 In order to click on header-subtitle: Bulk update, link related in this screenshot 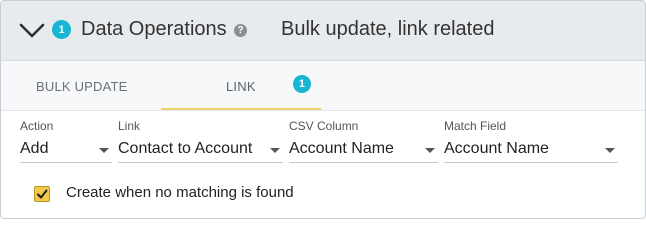, I will do `click(388, 29)`.